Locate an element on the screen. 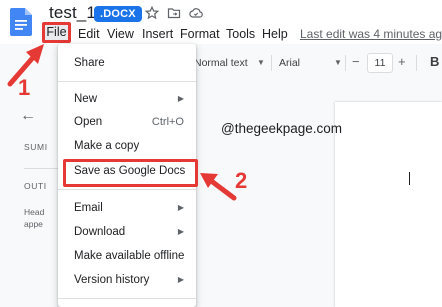 The width and height of the screenshot is (442, 307). move-folder-icon is located at coordinates (174, 13).